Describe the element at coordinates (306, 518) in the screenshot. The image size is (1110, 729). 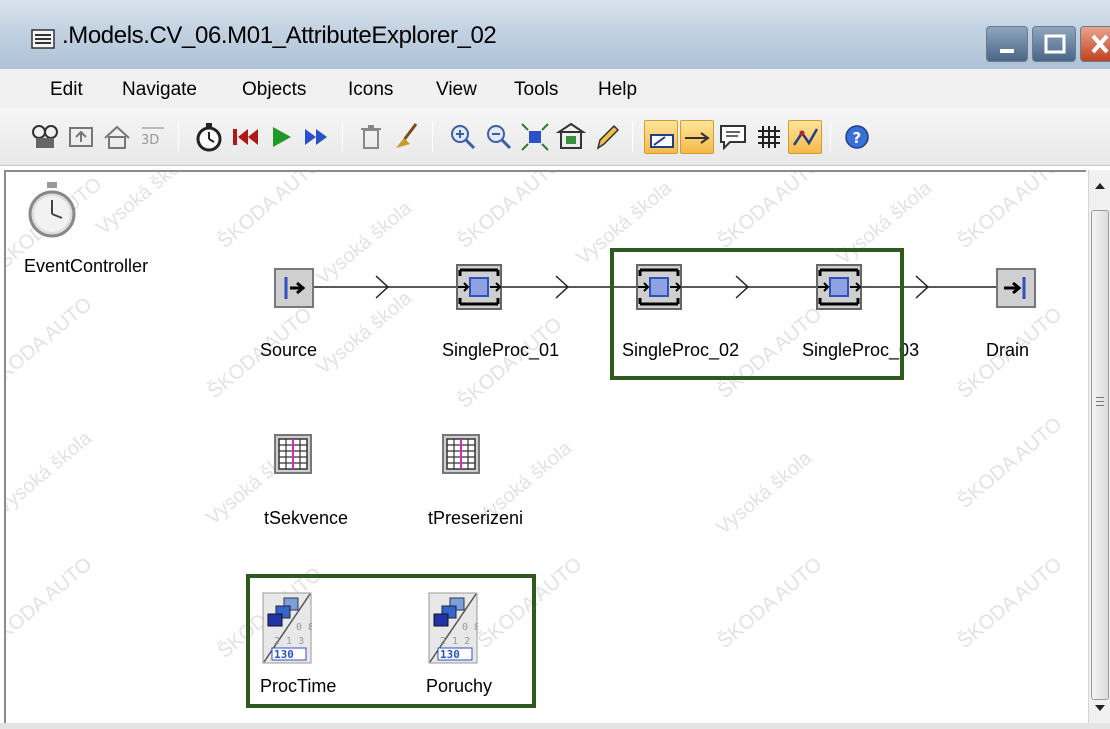
I see `table-tsekvence-label: tSekvence` at that location.